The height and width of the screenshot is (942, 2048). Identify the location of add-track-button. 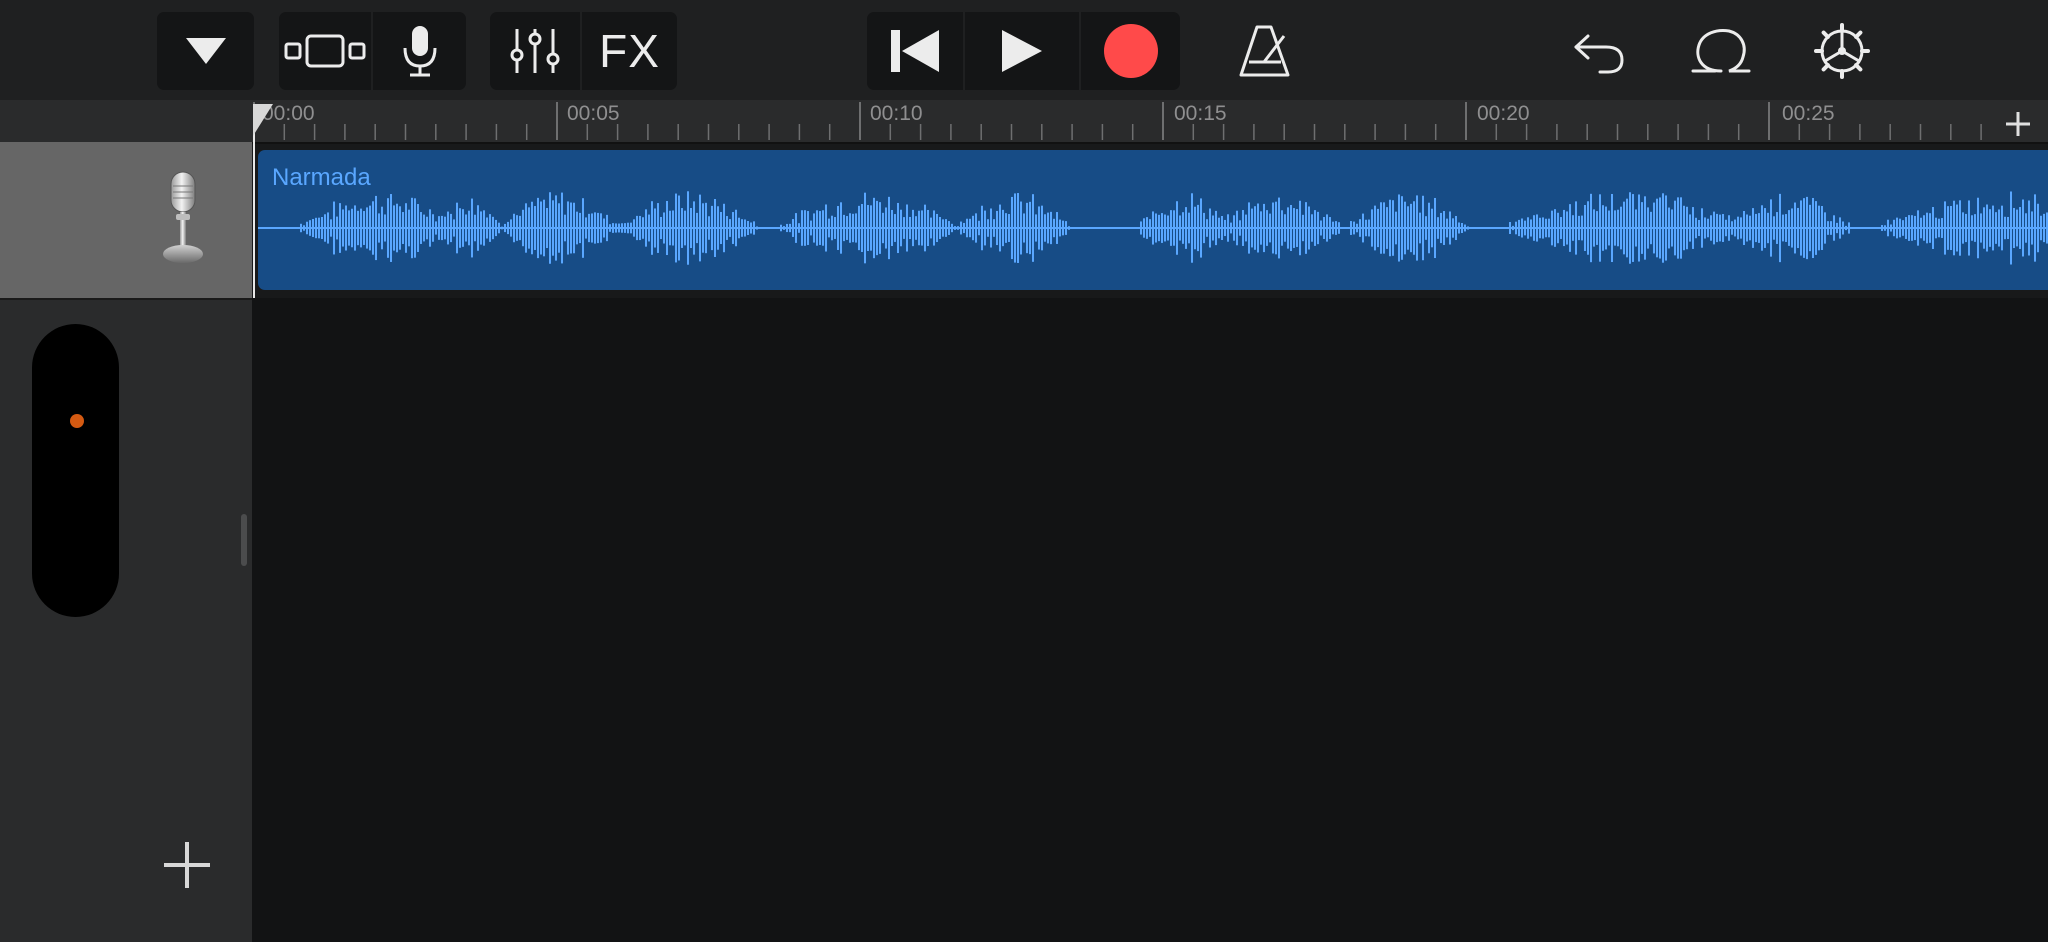
(187, 865).